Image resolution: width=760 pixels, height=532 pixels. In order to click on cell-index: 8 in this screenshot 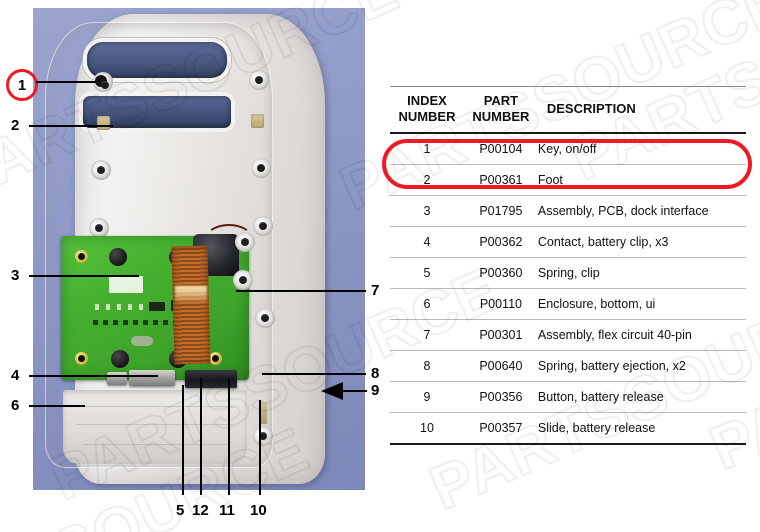, I will do `click(427, 366)`.